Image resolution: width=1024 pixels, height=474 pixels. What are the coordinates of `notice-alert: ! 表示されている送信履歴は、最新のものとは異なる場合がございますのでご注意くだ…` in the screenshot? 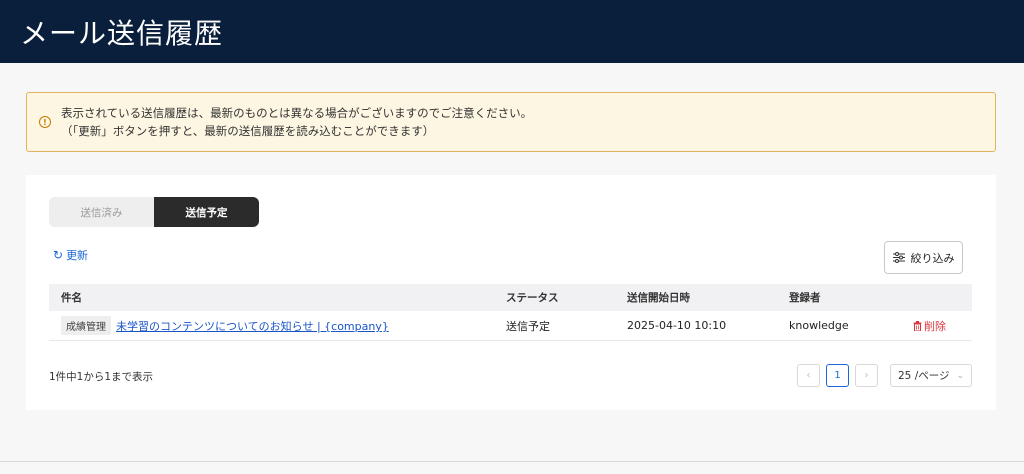 It's located at (511, 122).